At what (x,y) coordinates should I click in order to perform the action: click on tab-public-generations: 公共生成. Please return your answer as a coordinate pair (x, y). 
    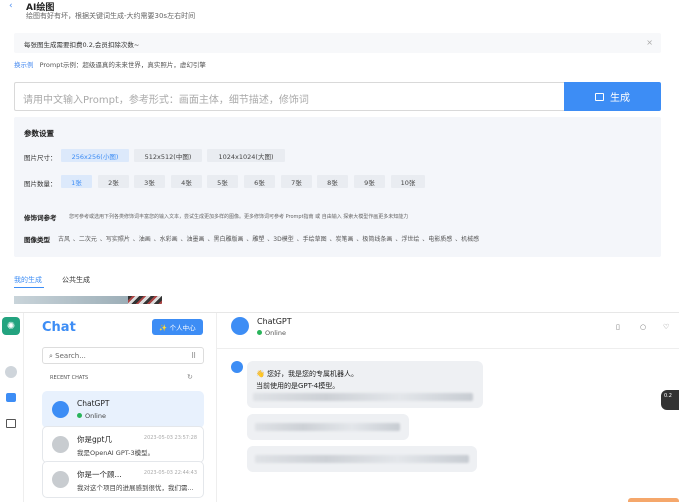
    Looking at the image, I should click on (76, 280).